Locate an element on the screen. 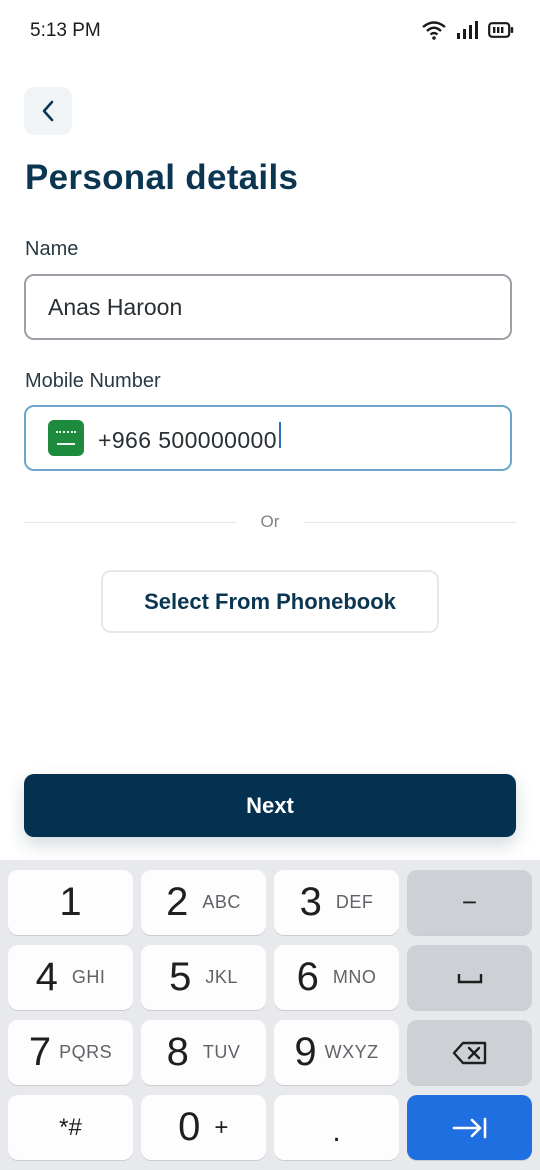  minus-symbol: − is located at coordinates (469, 902).